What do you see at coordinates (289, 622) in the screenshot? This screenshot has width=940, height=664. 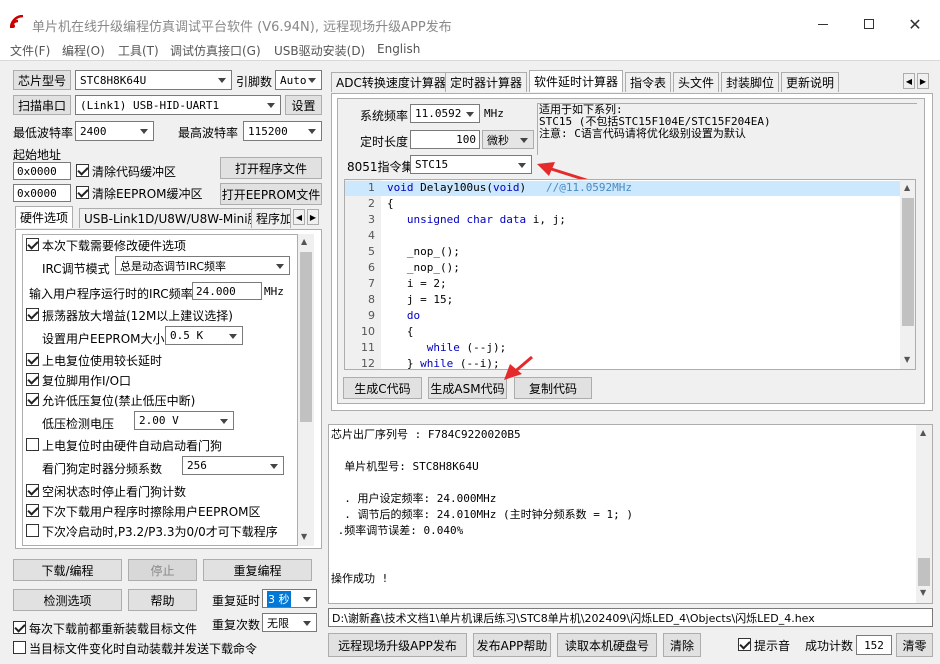 I see `repeat-count-select: 无限` at bounding box center [289, 622].